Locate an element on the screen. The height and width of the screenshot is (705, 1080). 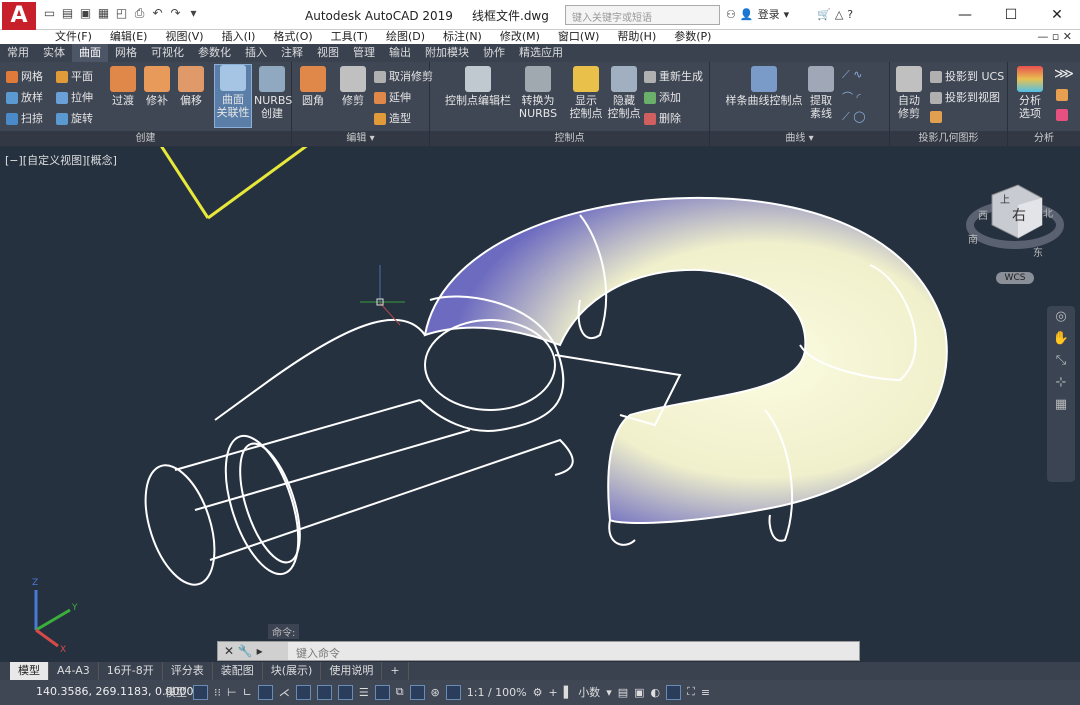
infer-icon: ⊢ is located at coordinates (232, 692).